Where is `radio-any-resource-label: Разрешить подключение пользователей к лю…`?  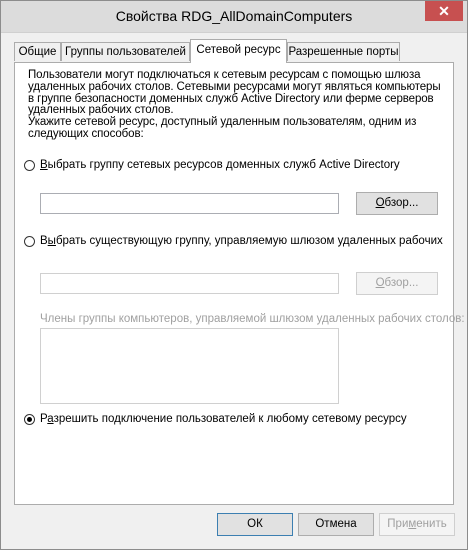 radio-any-resource-label: Разрешить подключение пользователей к лю… is located at coordinates (223, 419).